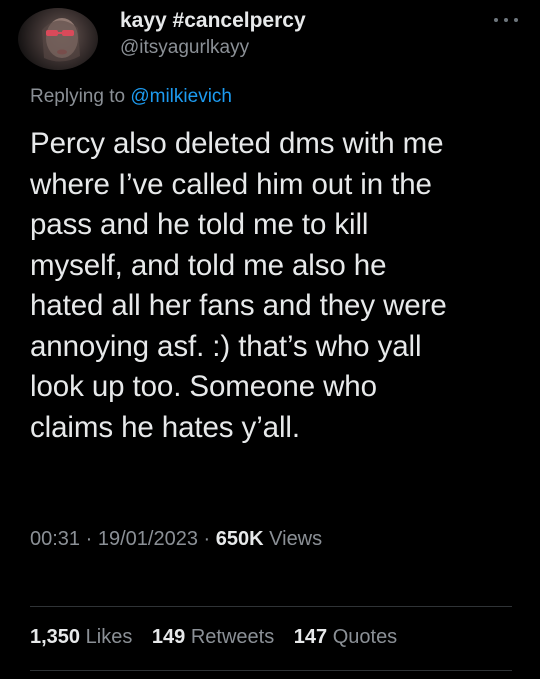  Describe the element at coordinates (295, 539) in the screenshot. I see `views-label: Views` at that location.